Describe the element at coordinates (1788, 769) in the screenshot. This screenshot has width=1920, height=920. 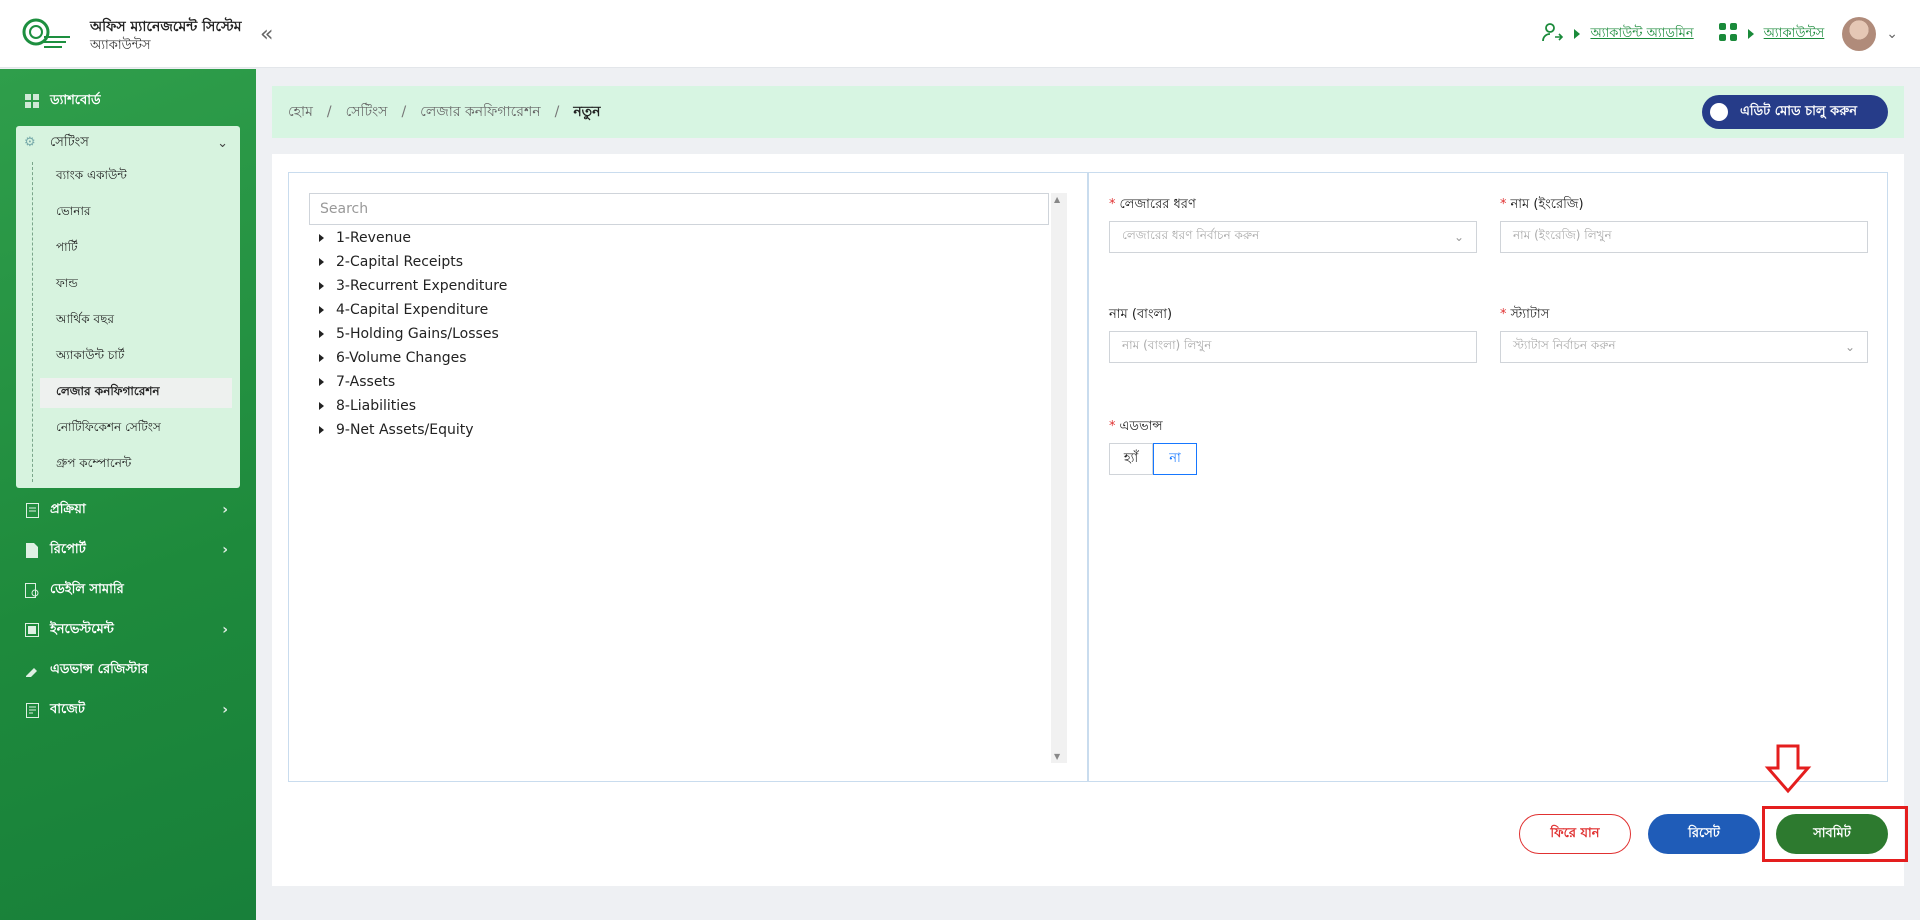
I see `down-arrow-icon` at that location.